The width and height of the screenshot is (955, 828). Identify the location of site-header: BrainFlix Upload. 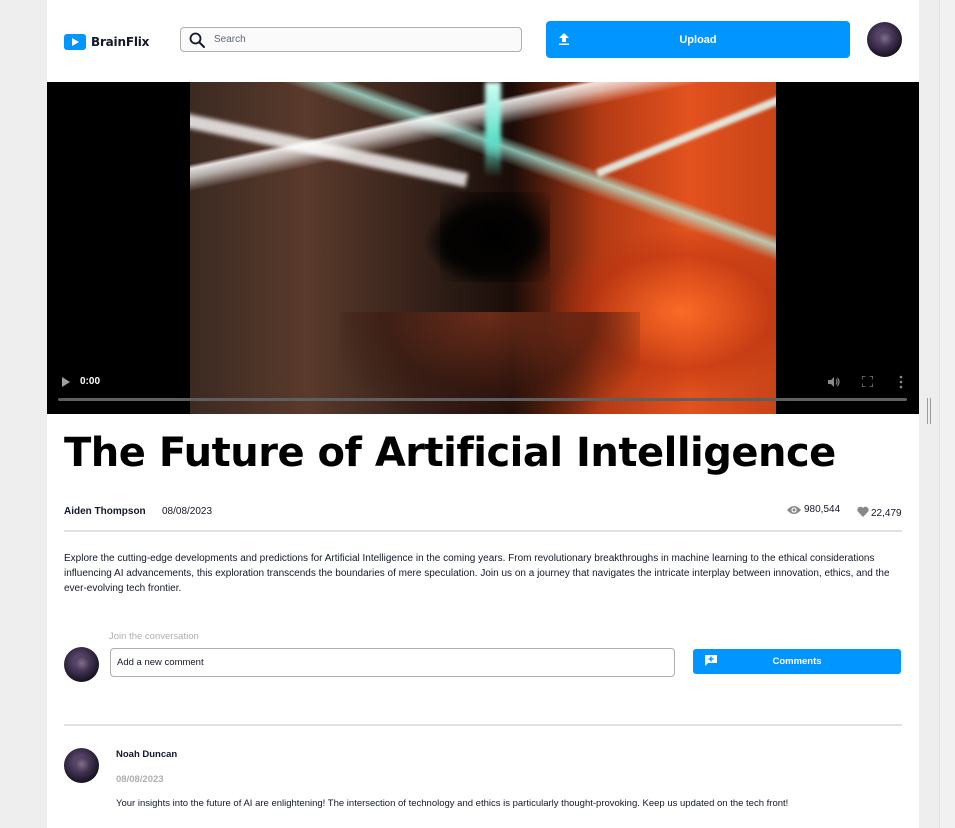
(483, 41).